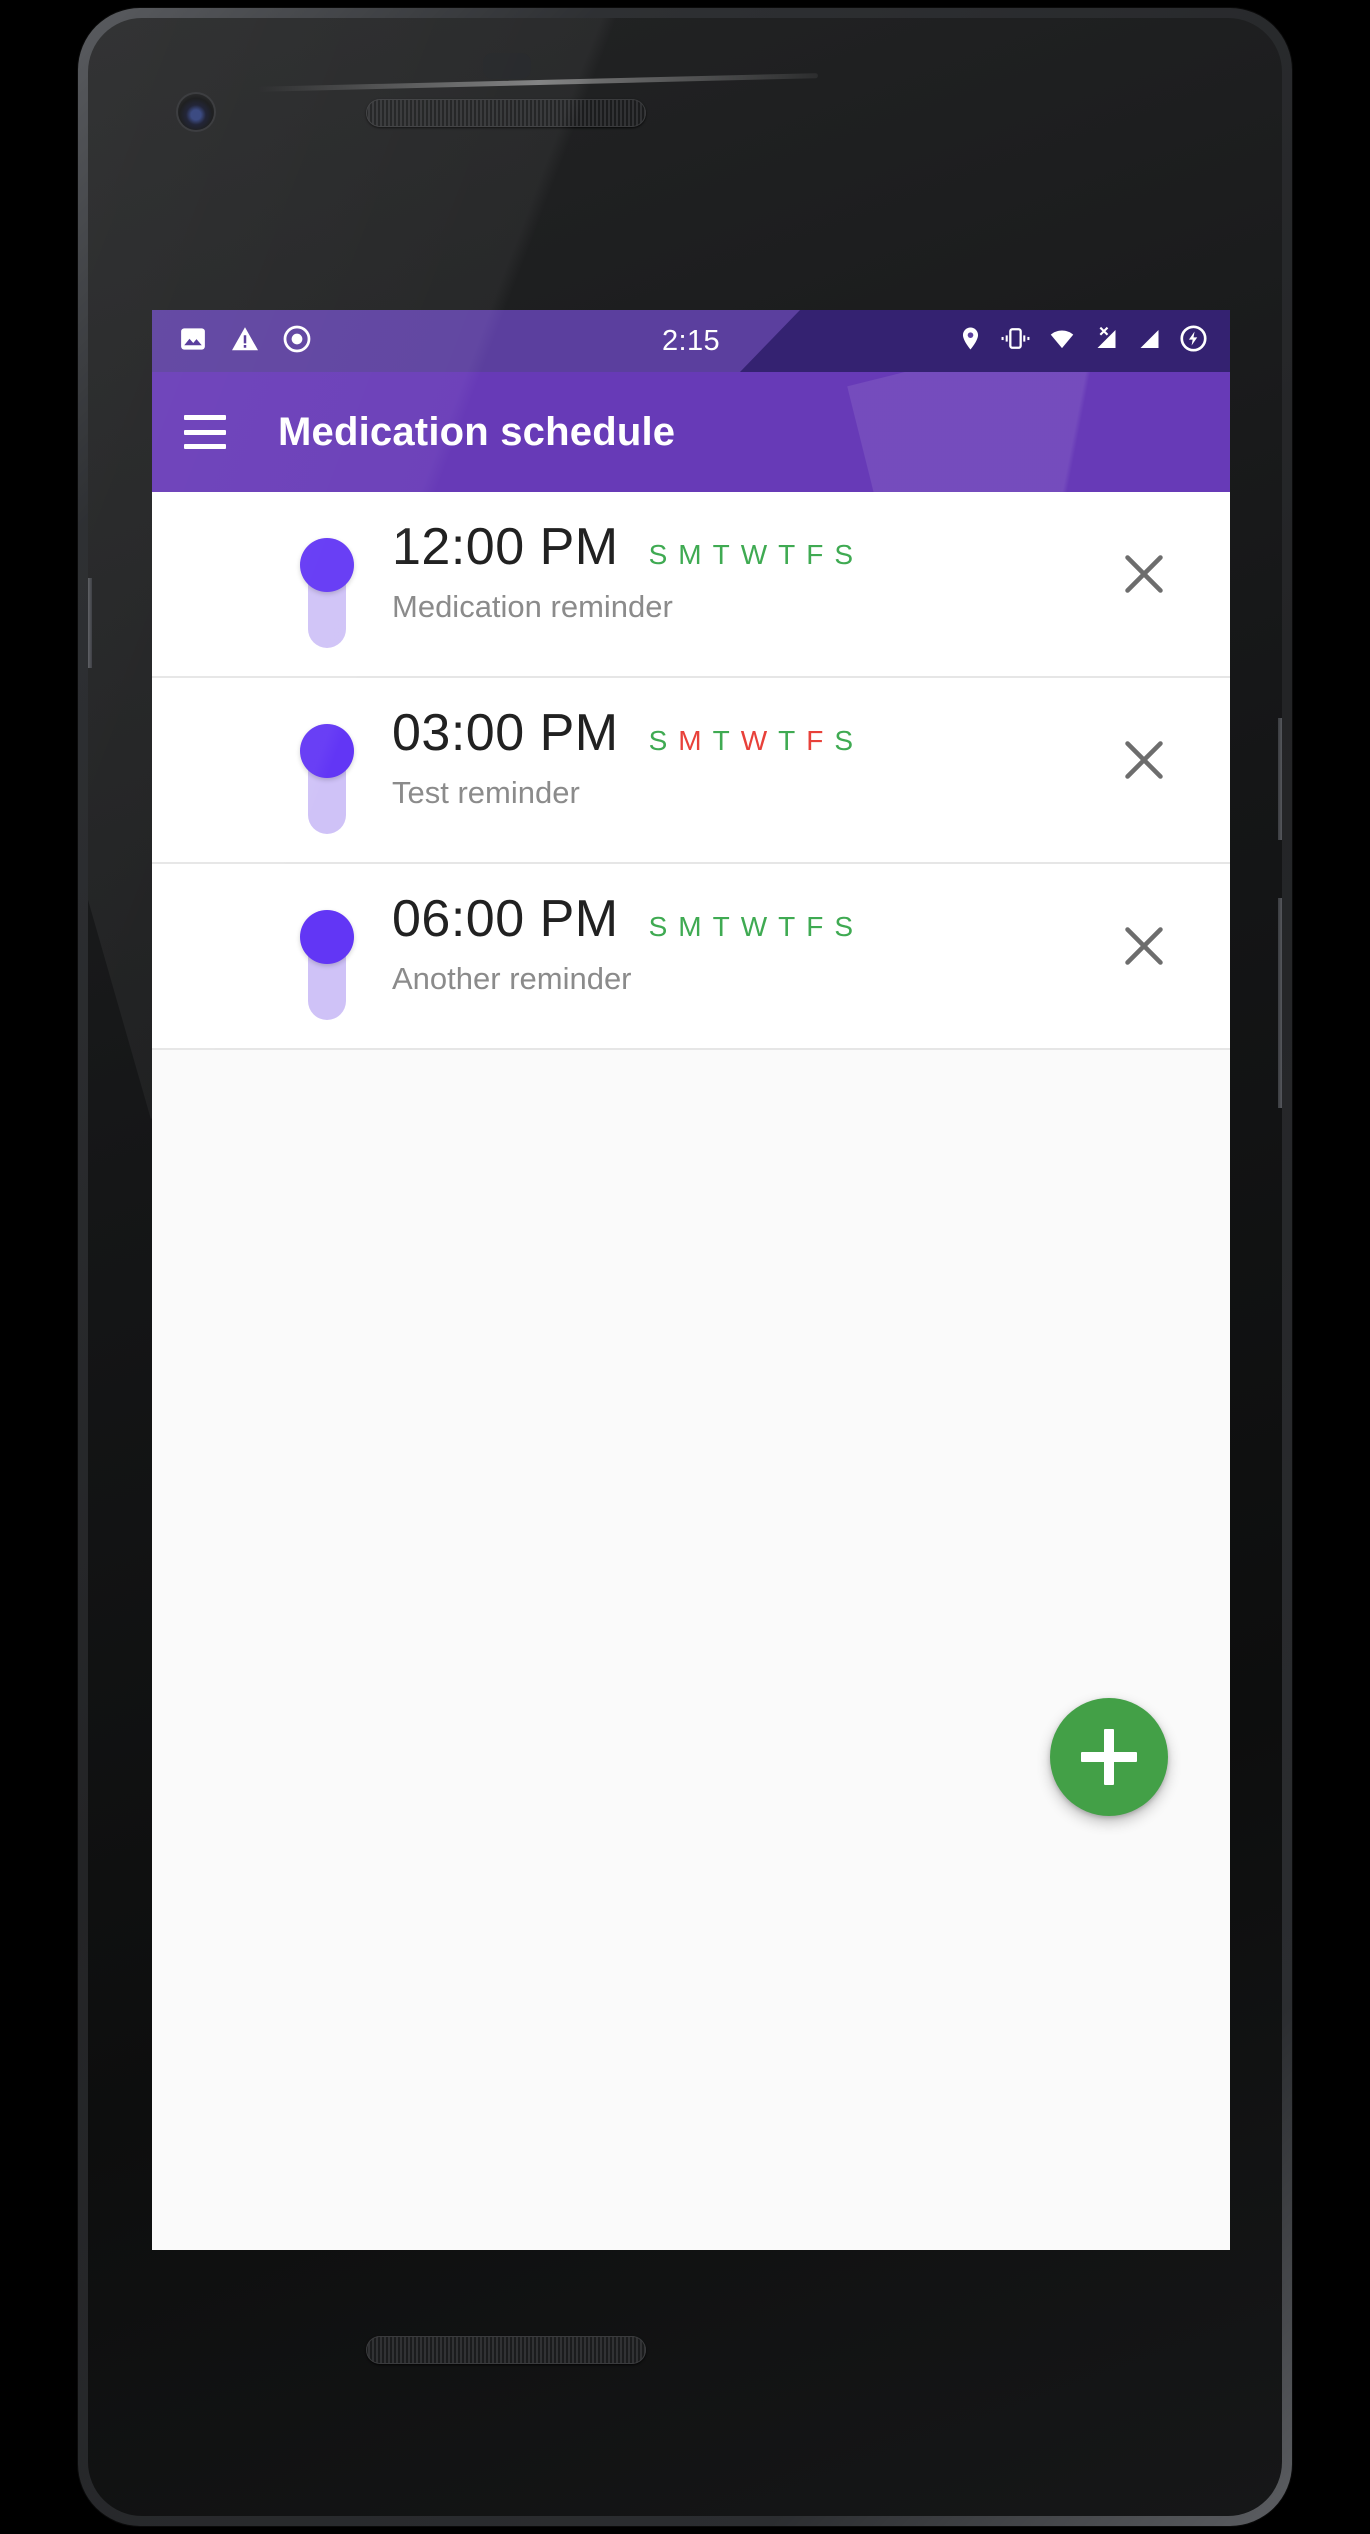  I want to click on alarm-list-item: 03:00 PM S M T W T F S Test reminder, so click(691, 771).